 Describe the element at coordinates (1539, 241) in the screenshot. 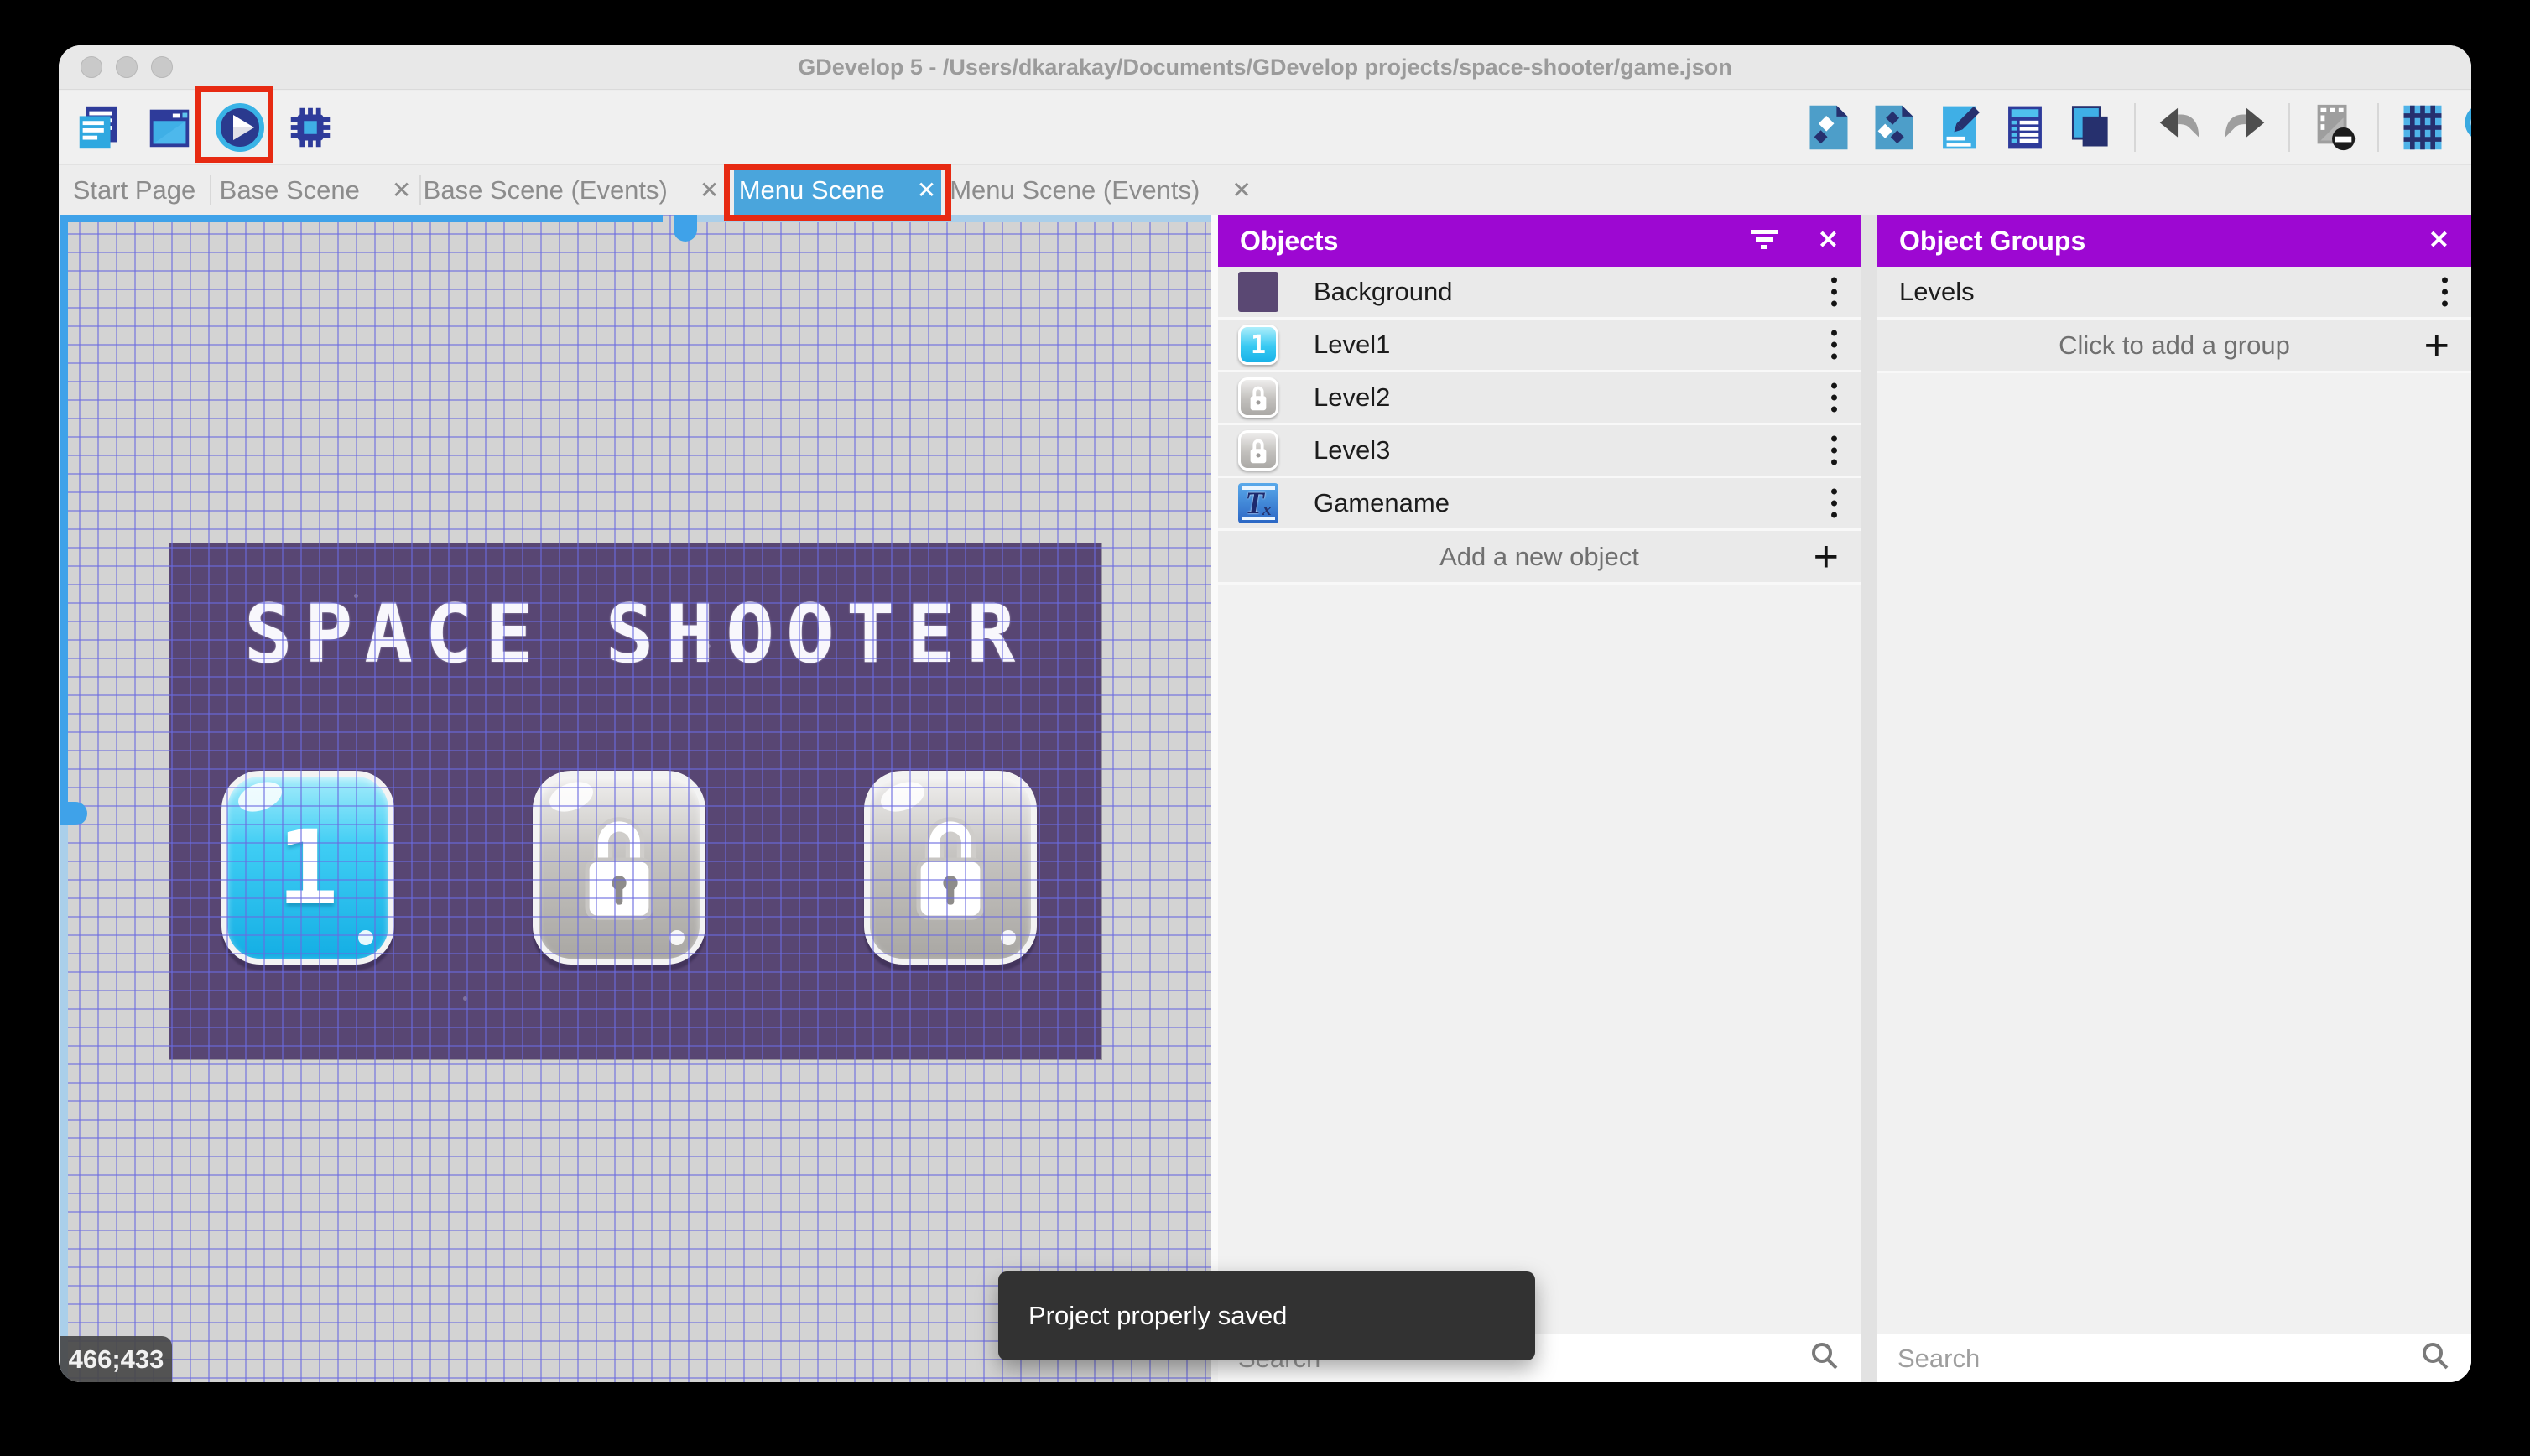

I see `objects-panel-header: Objects` at that location.